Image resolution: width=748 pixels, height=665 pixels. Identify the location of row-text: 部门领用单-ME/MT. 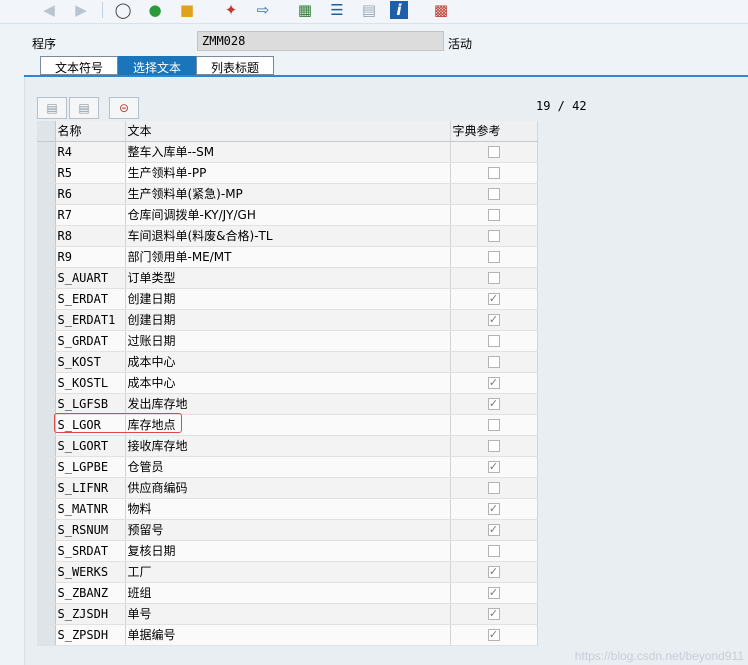
(288, 257).